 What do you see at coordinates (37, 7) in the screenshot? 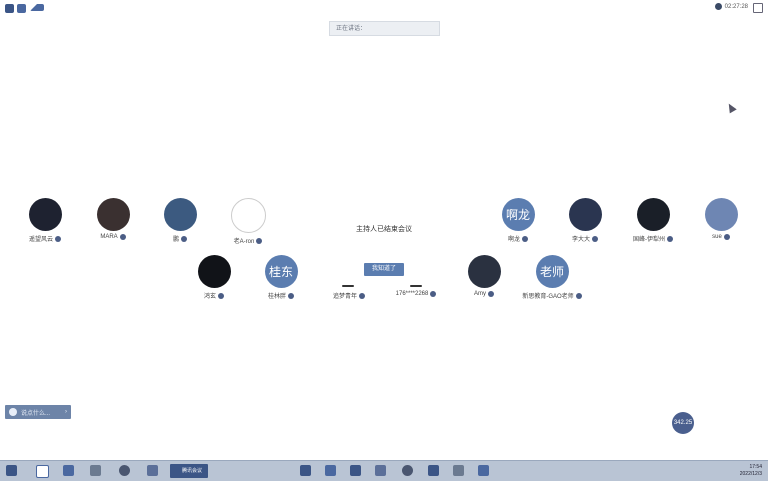
I see `signal-icon` at bounding box center [37, 7].